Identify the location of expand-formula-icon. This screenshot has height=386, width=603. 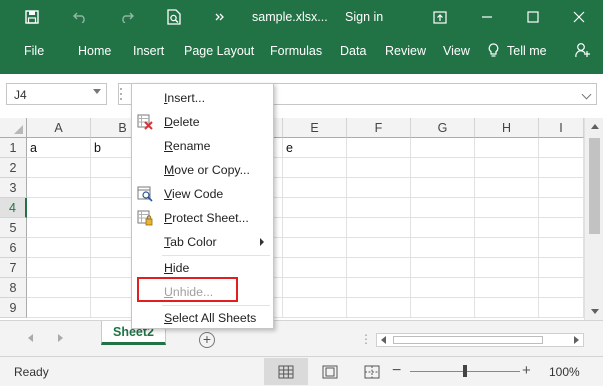
(586, 94).